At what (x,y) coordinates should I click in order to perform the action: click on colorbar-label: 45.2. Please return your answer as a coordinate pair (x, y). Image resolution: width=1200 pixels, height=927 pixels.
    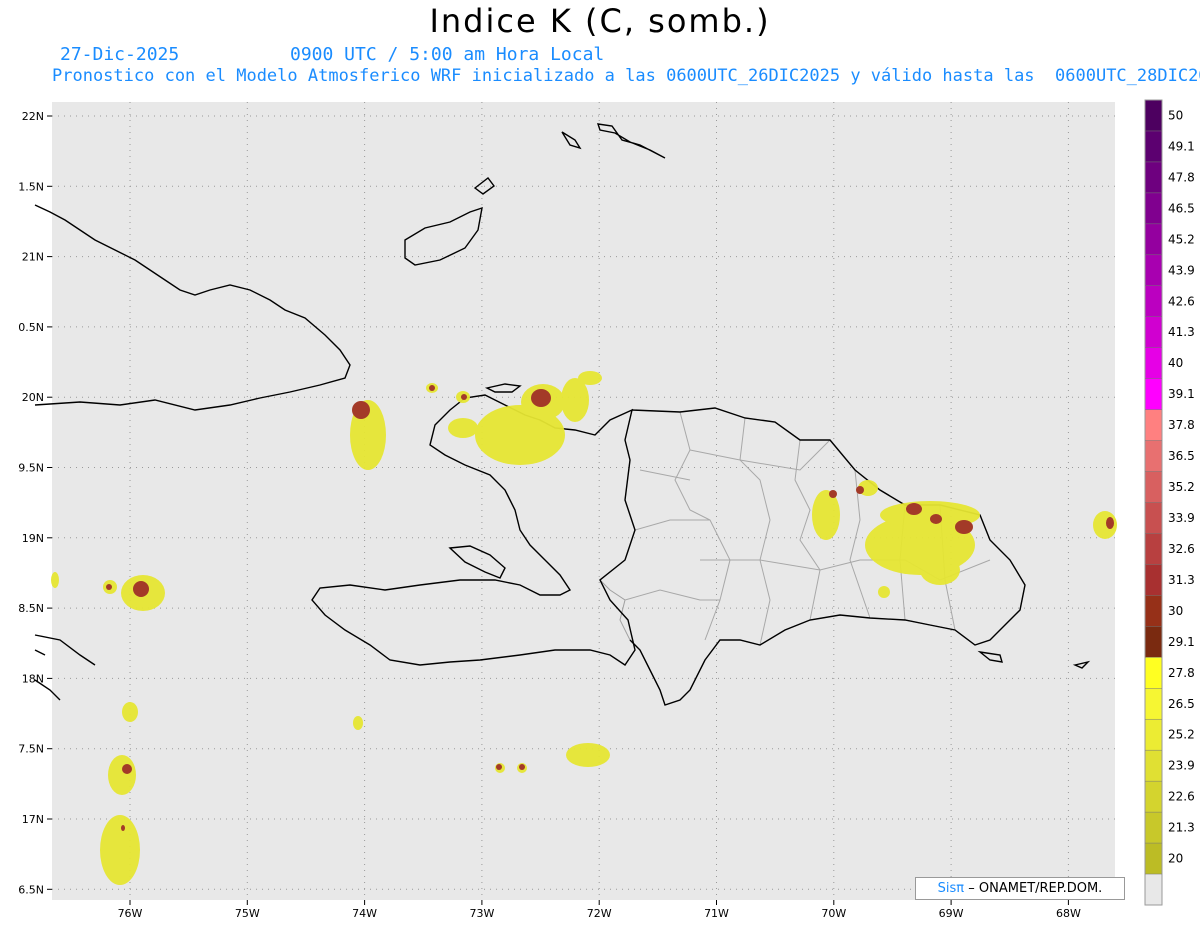
    Looking at the image, I should click on (1181, 239).